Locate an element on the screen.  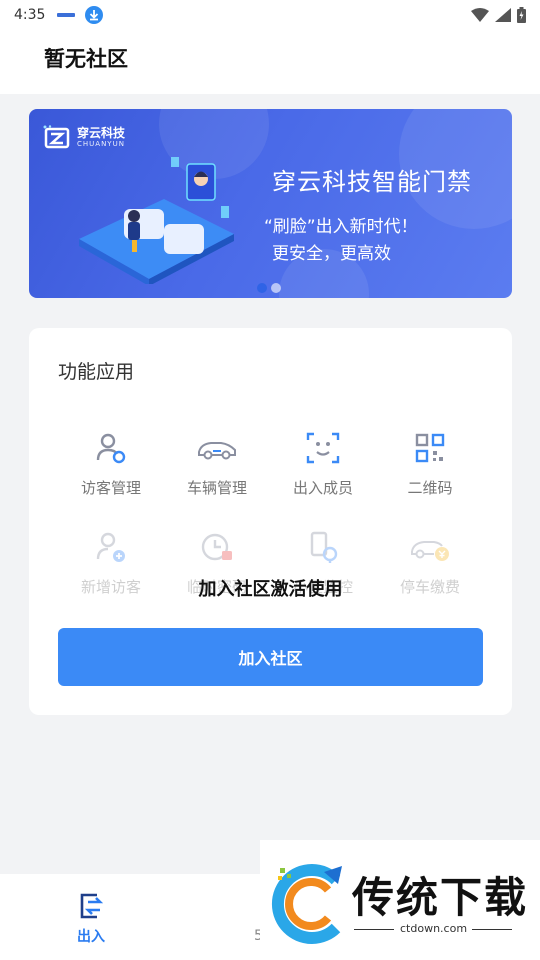
banner-title: 穿云科技智能门禁 is located at coordinates (372, 182).